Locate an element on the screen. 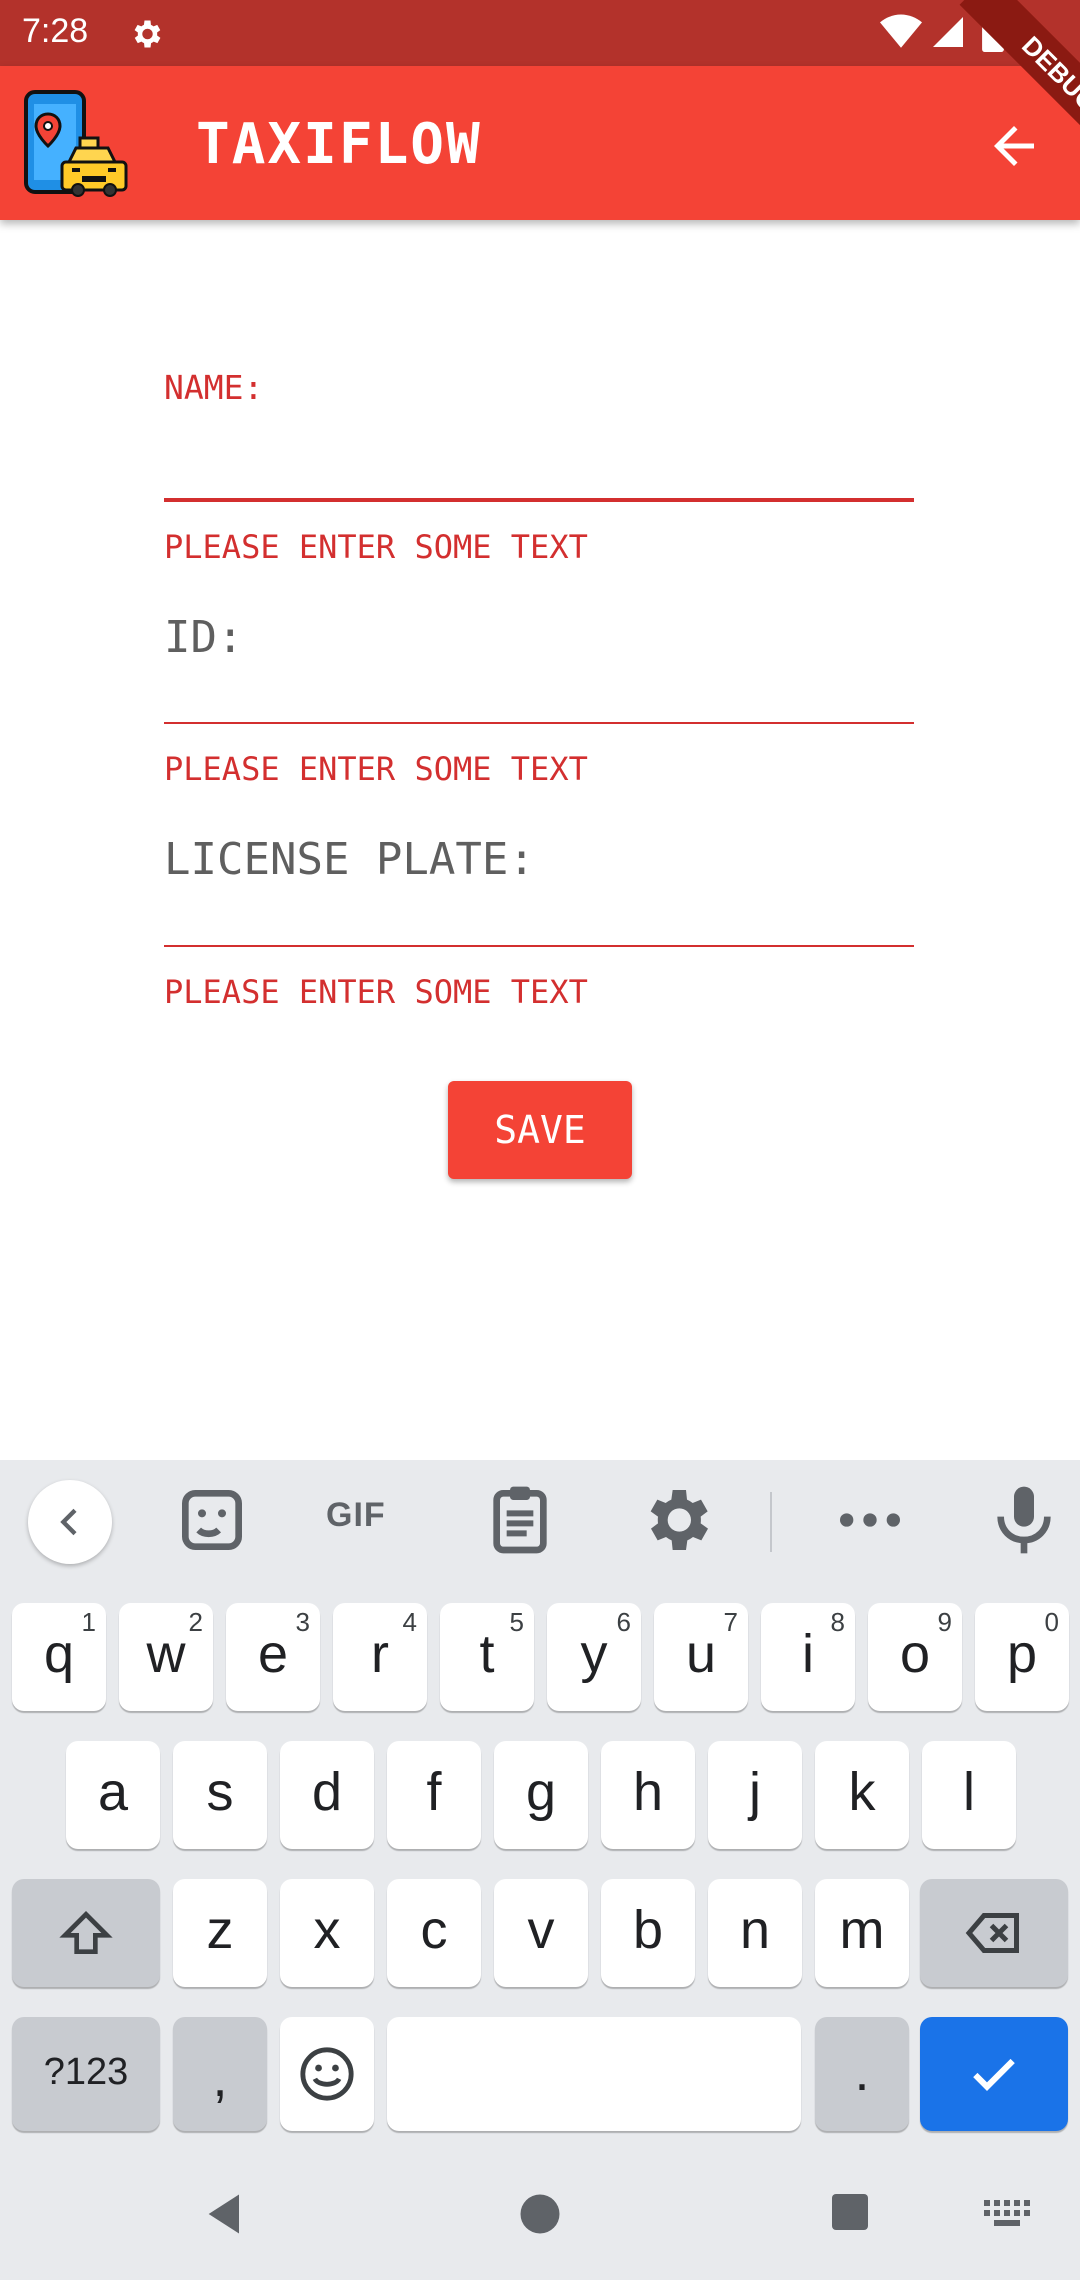  id-input is located at coordinates (539, 723).